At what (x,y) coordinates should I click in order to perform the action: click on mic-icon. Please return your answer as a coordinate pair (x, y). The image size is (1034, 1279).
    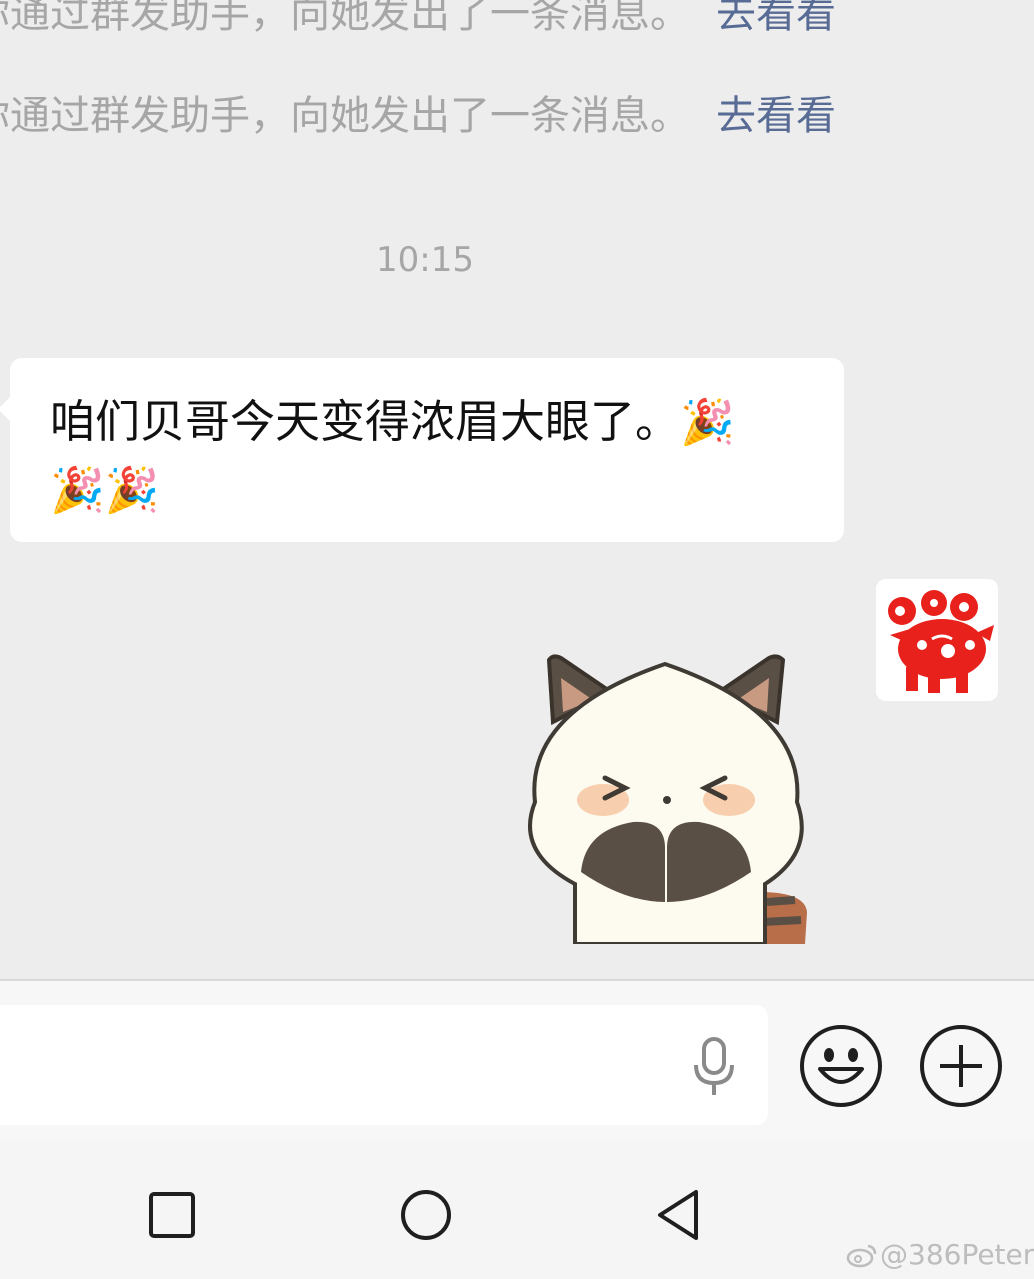
    Looking at the image, I should click on (714, 1067).